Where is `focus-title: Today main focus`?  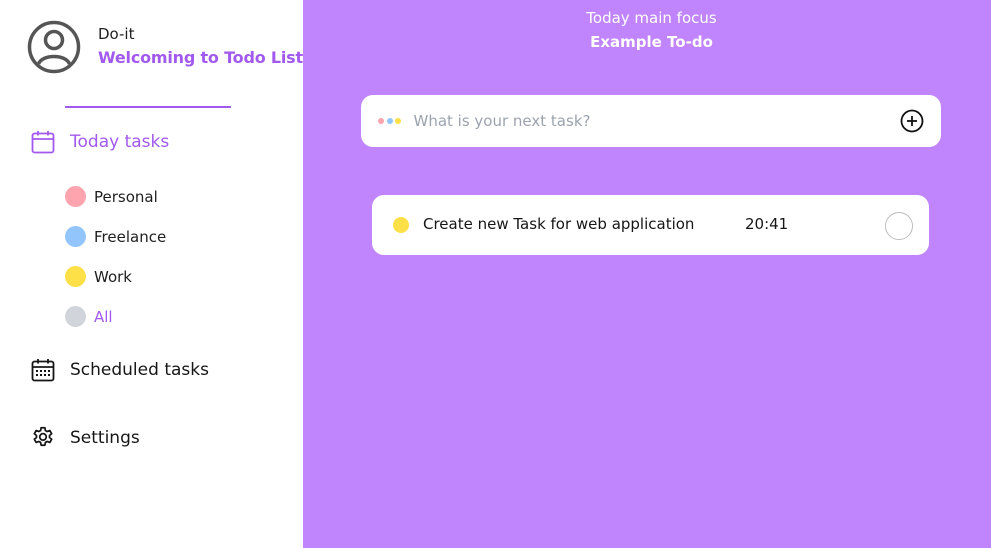 focus-title: Today main focus is located at coordinates (651, 18).